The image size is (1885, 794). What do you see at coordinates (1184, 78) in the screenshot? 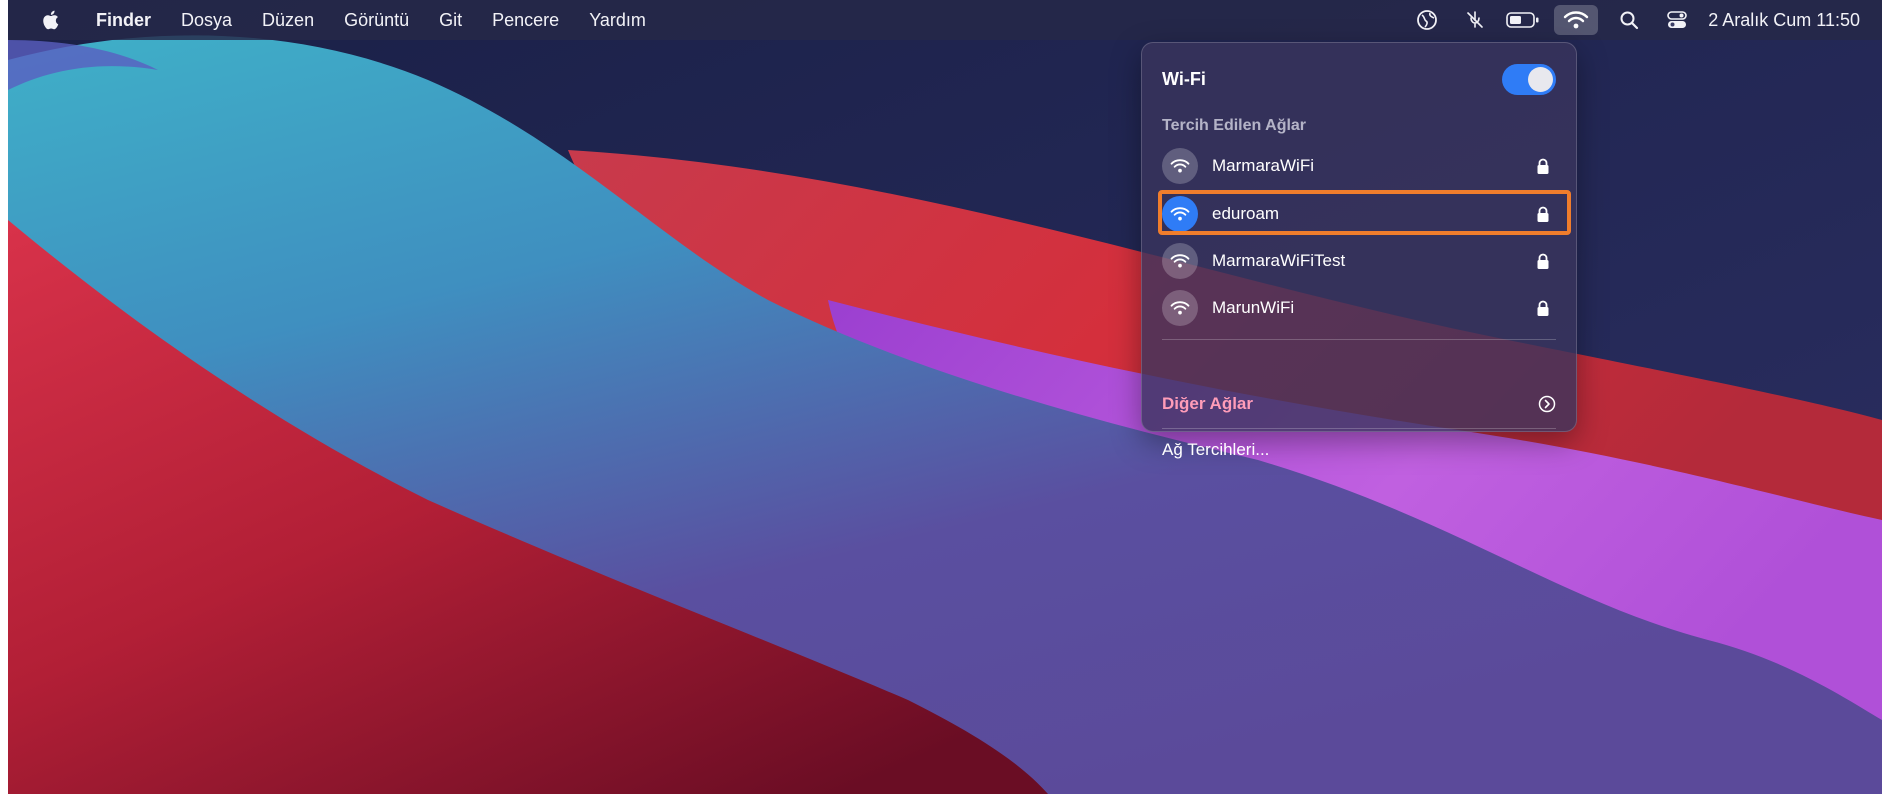
I see `wifi-menu-title: Wi-Fi` at bounding box center [1184, 78].